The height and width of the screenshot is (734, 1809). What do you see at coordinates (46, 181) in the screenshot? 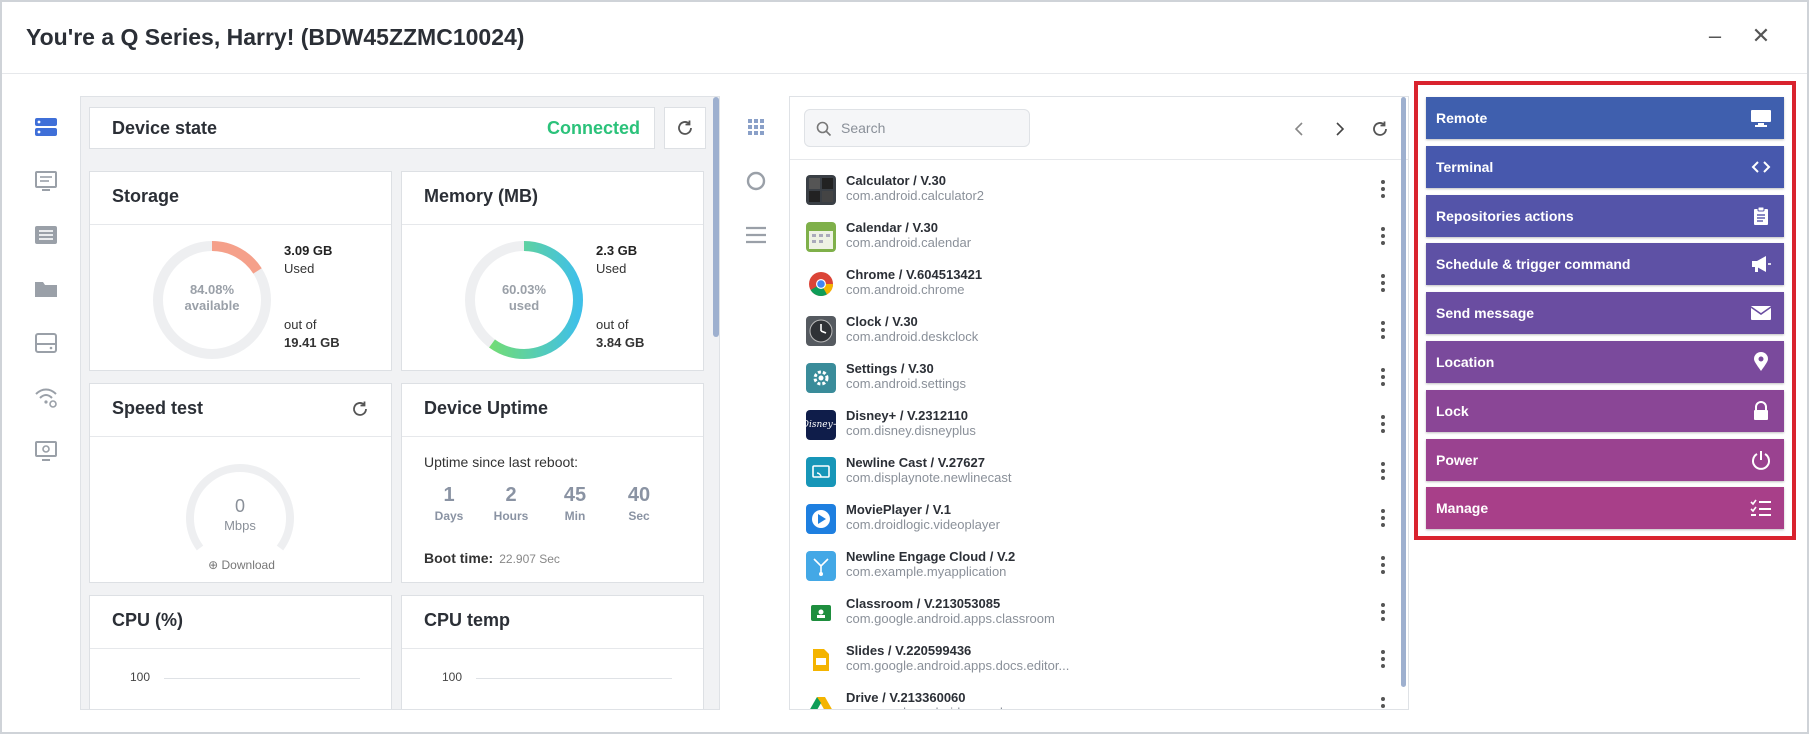
I see `message-board-icon` at bounding box center [46, 181].